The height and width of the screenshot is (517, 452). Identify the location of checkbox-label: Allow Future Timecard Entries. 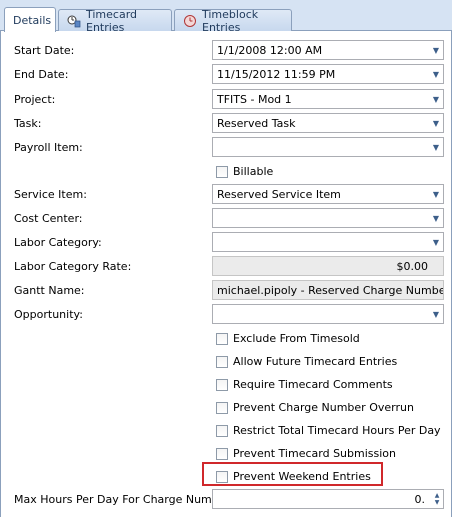
(315, 361).